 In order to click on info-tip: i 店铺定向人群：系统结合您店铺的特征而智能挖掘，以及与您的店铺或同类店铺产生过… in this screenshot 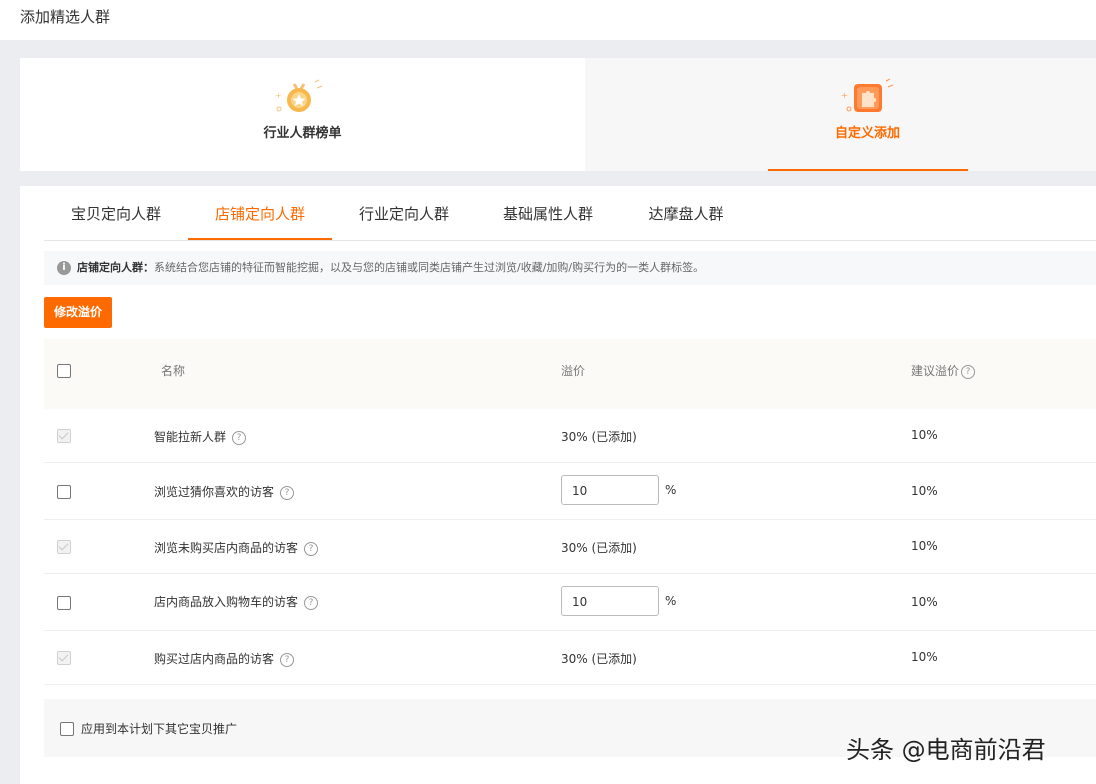, I will do `click(570, 268)`.